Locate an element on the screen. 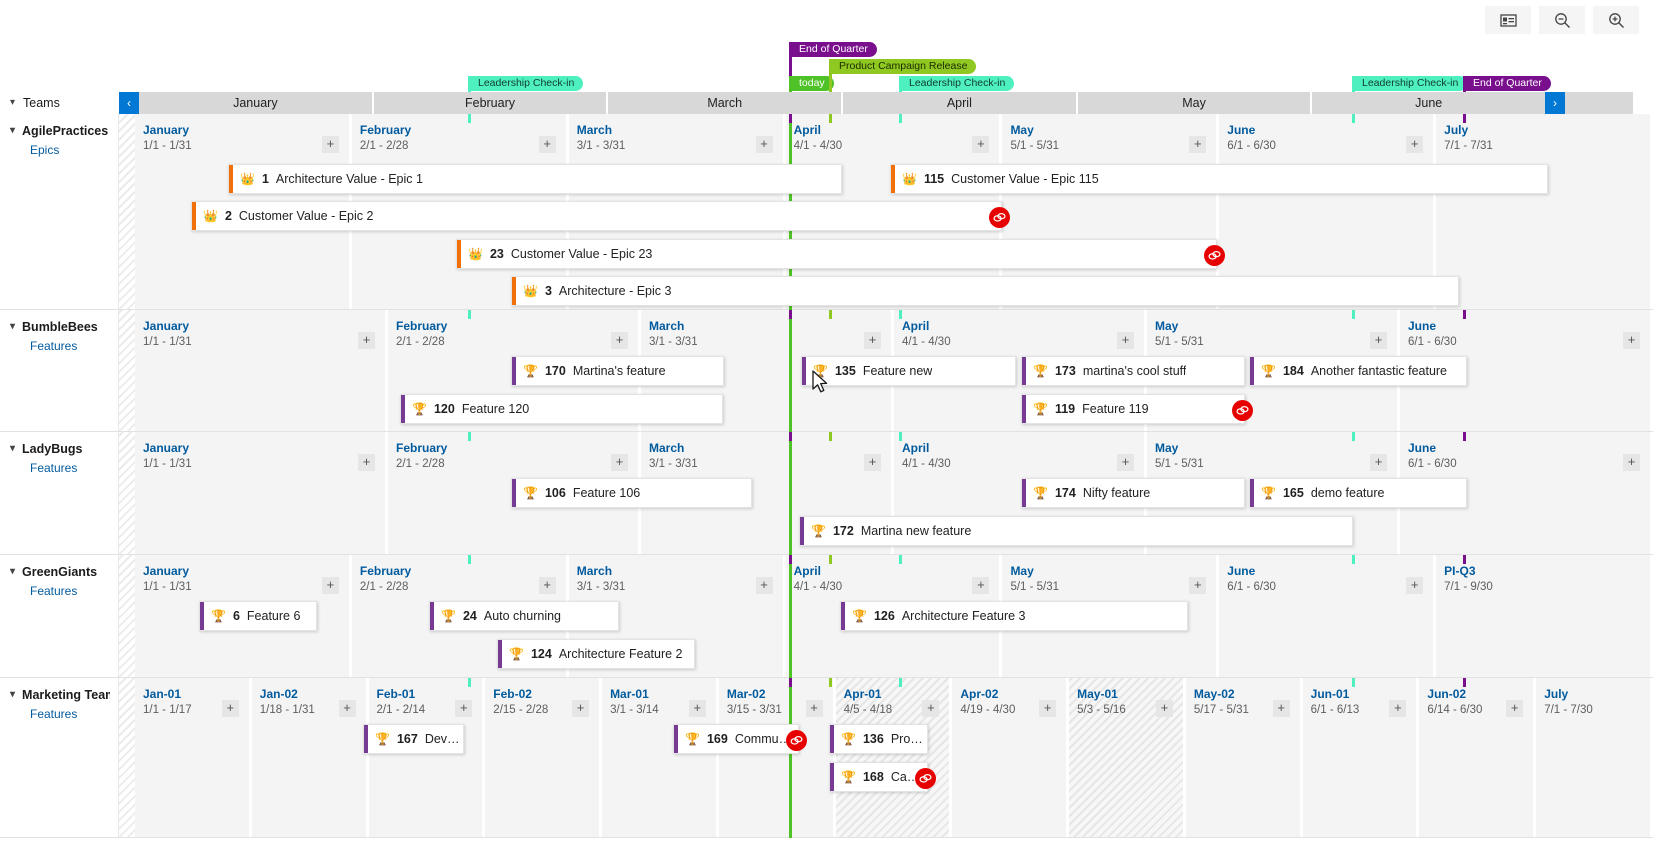 The width and height of the screenshot is (1653, 852). work-item-id: 119 is located at coordinates (1065, 409).